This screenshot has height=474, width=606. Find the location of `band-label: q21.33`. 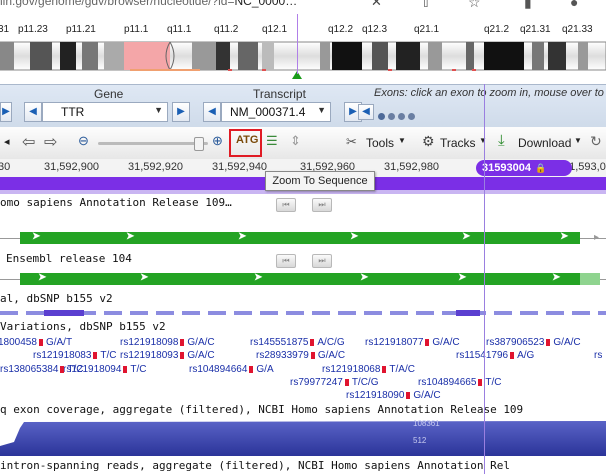

band-label: q21.33 is located at coordinates (577, 29).